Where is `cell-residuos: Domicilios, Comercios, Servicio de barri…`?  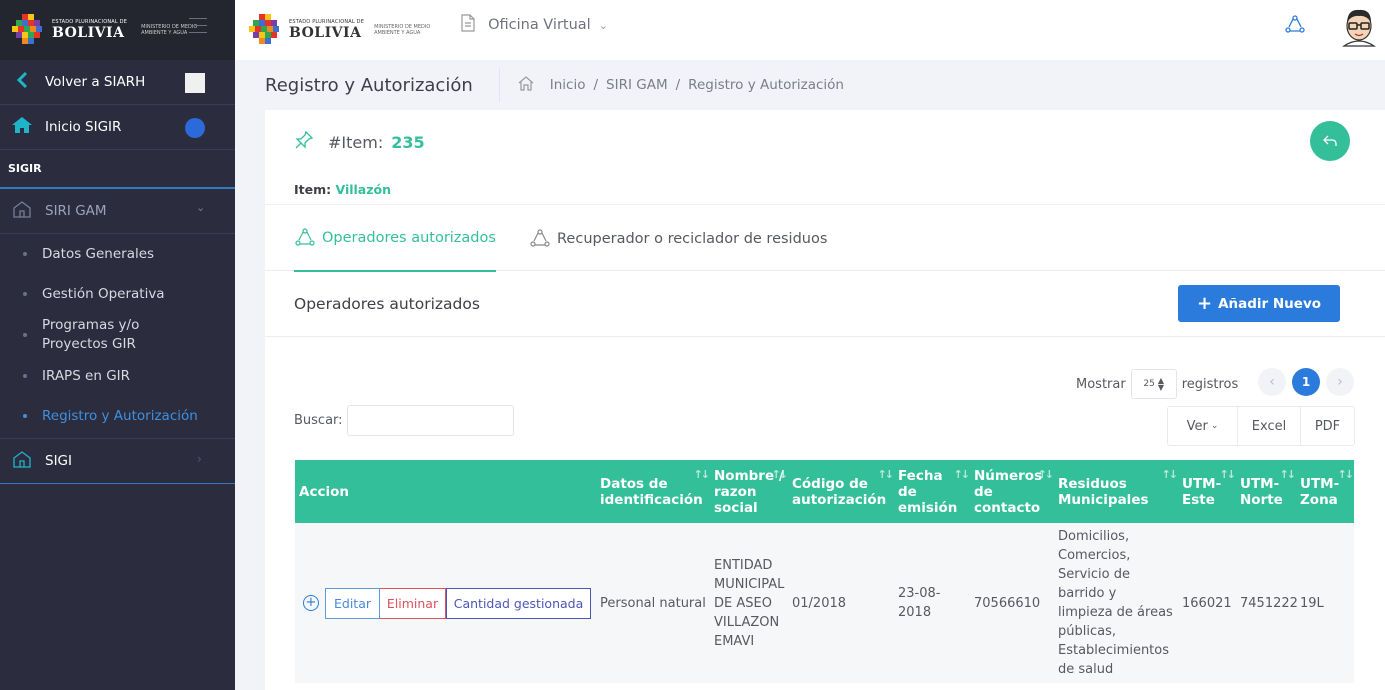 cell-residuos: Domicilios, Comercios, Servicio de barri… is located at coordinates (1115, 603).